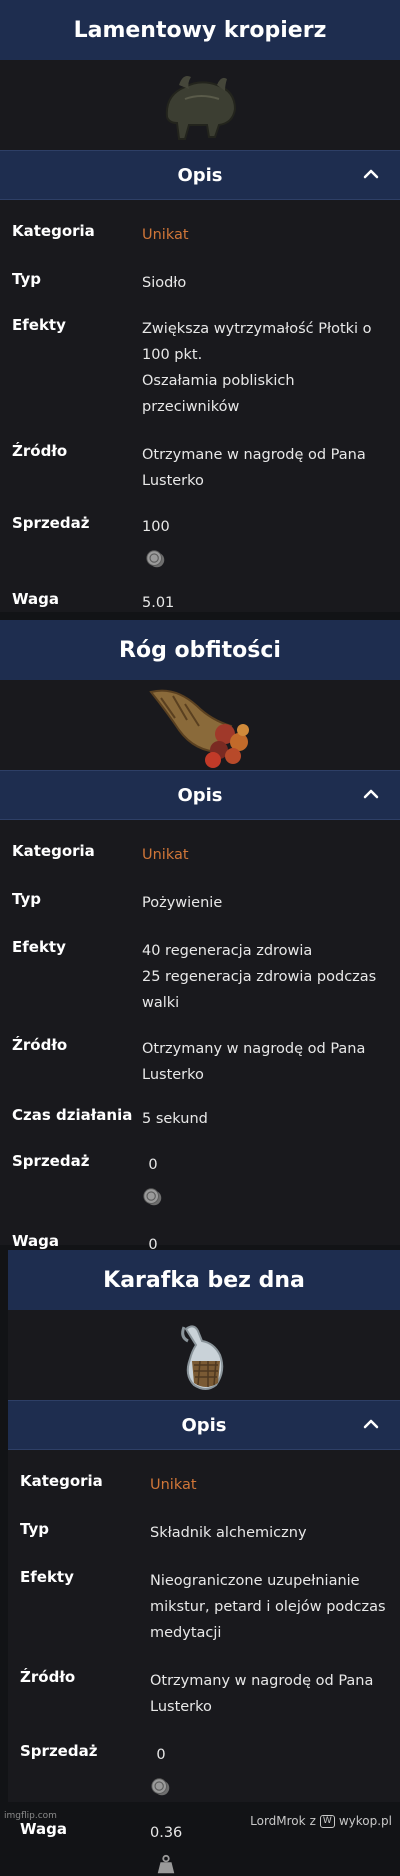  What do you see at coordinates (204, 1280) in the screenshot?
I see `item-title: Karafka bez dna` at bounding box center [204, 1280].